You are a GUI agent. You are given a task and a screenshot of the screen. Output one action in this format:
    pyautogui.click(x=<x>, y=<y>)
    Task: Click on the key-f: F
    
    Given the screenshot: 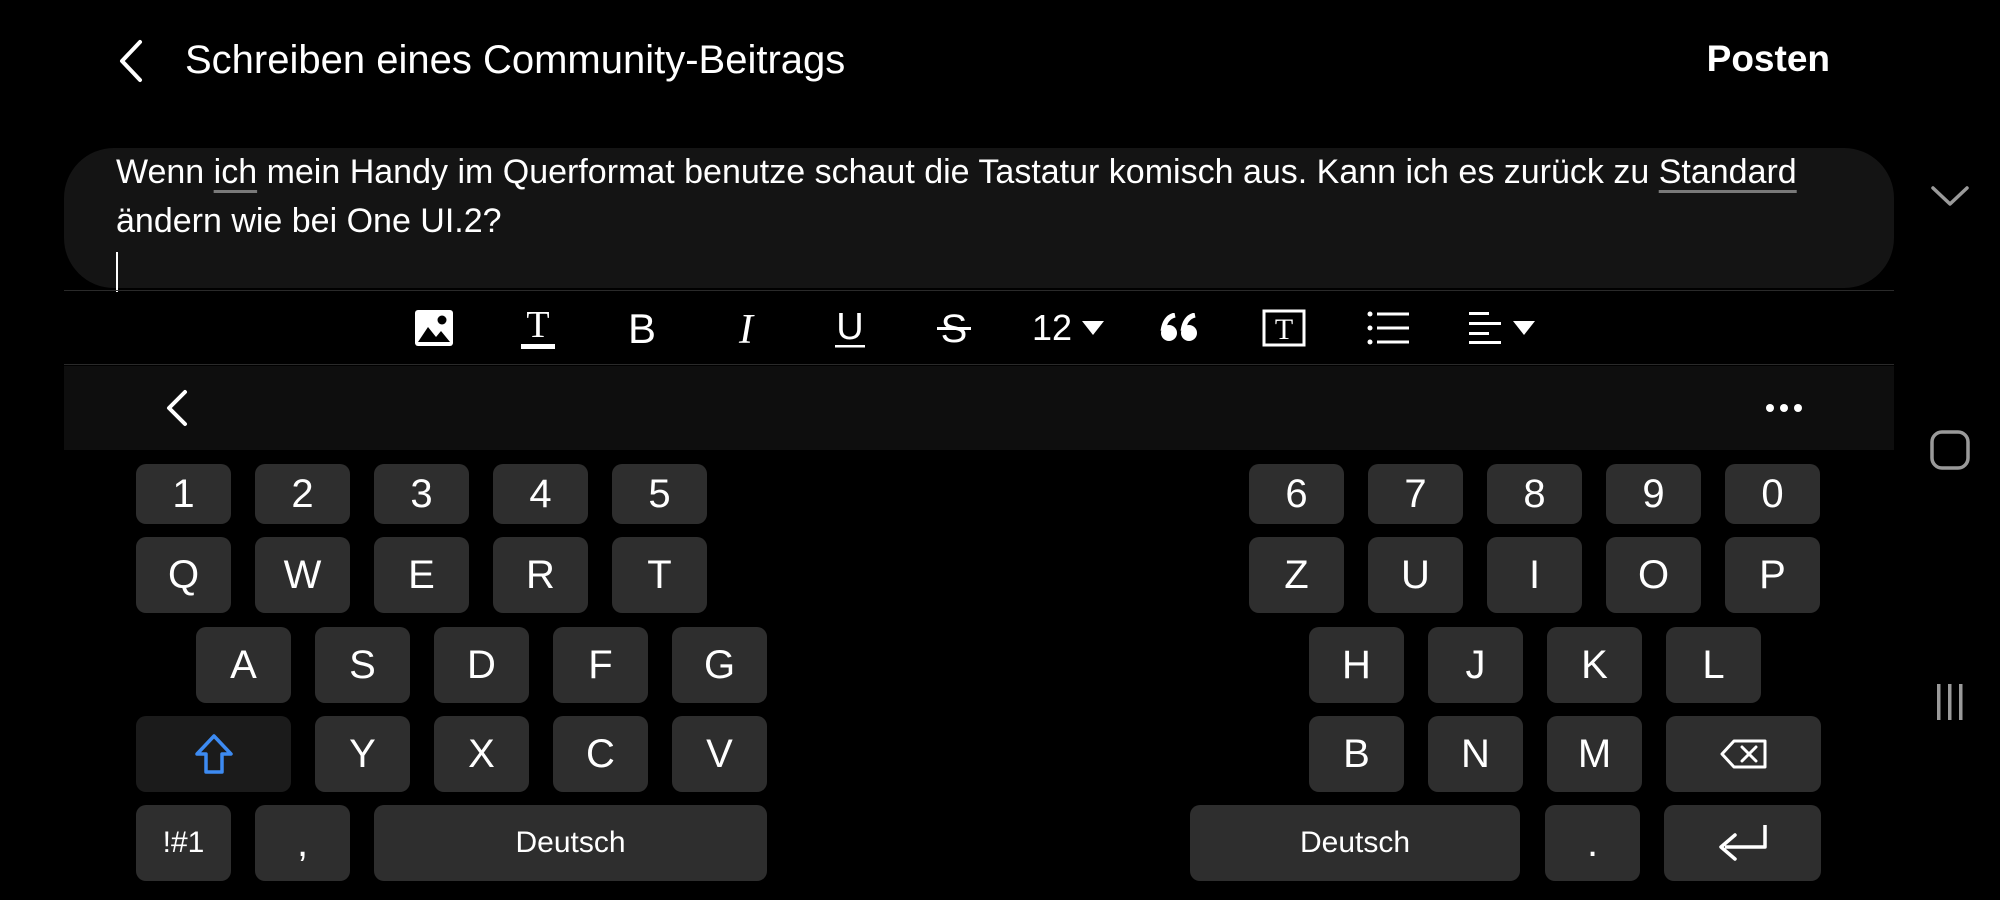 What is the action you would take?
    pyautogui.click(x=600, y=665)
    